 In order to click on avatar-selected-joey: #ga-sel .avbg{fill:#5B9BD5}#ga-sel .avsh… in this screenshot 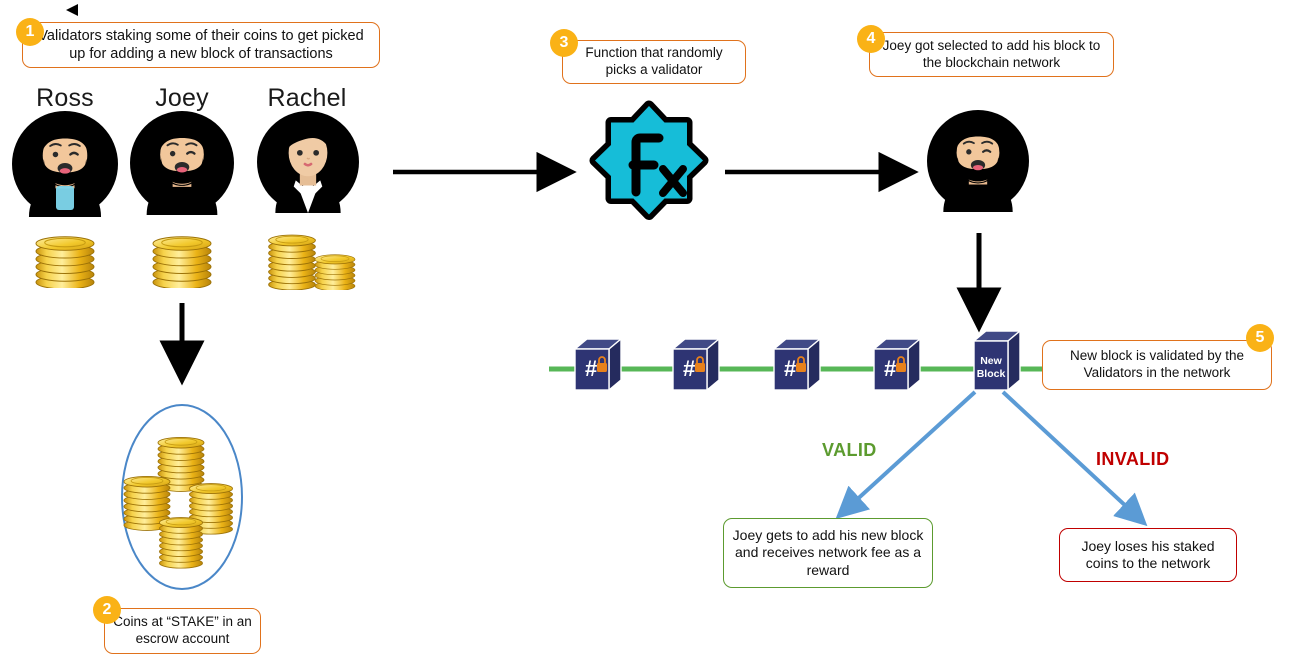, I will do `click(978, 161)`.